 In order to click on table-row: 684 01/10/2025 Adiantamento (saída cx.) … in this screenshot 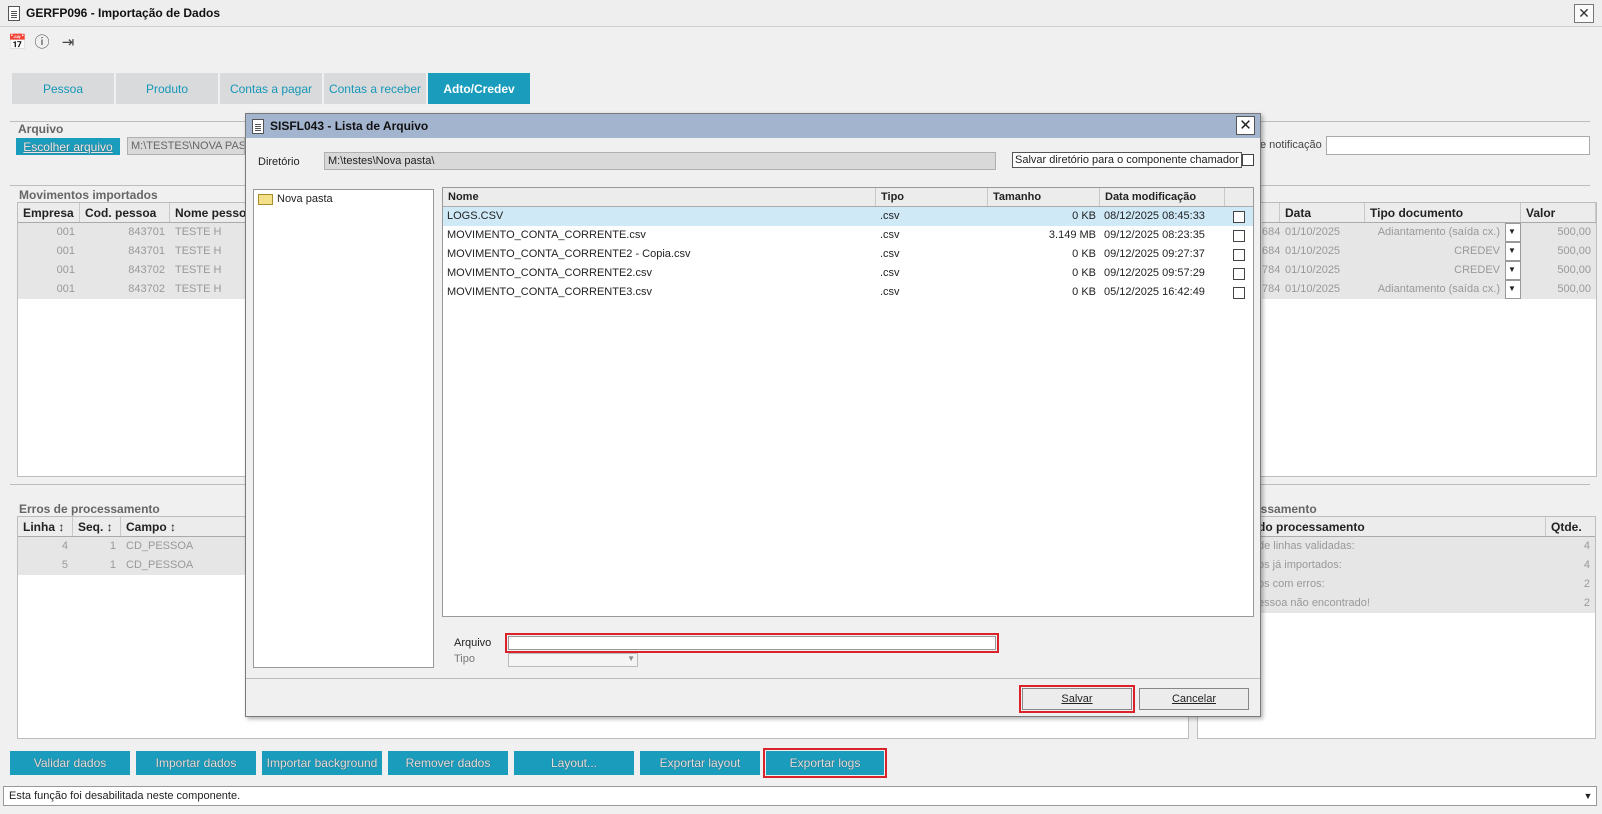, I will do `click(1429, 232)`.